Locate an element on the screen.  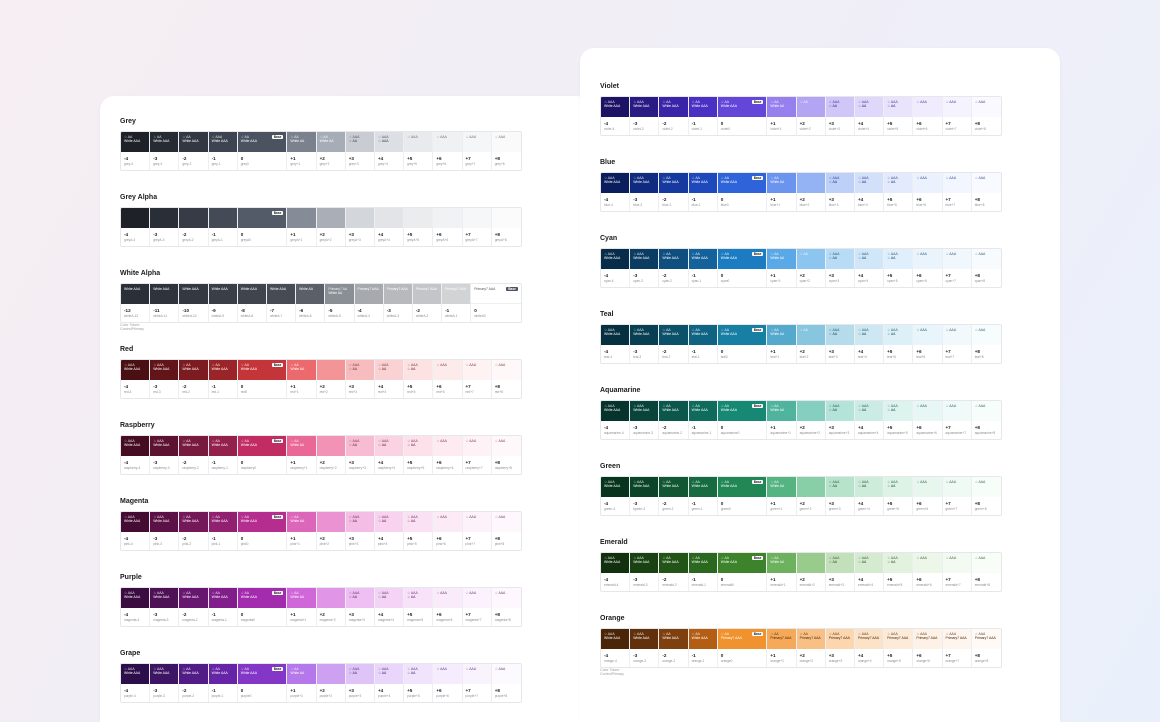
swatch-grey-1: ☆ AAA White AAA -1 grey-1 is located at coordinates (223, 151).